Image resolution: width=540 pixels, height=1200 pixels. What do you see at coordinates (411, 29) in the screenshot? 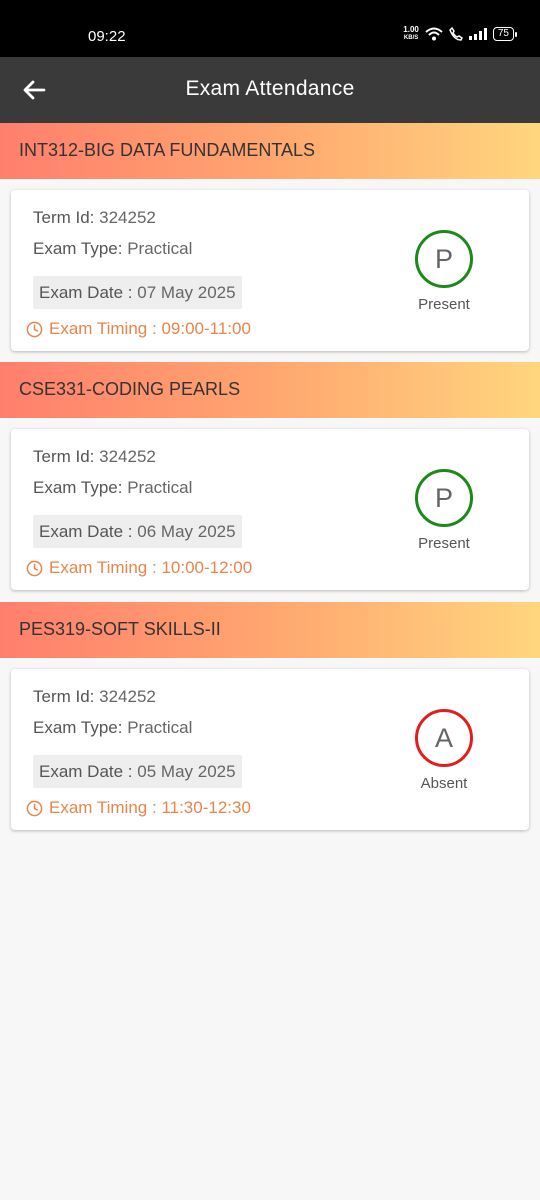
I see `network-speed-value: 1.00` at bounding box center [411, 29].